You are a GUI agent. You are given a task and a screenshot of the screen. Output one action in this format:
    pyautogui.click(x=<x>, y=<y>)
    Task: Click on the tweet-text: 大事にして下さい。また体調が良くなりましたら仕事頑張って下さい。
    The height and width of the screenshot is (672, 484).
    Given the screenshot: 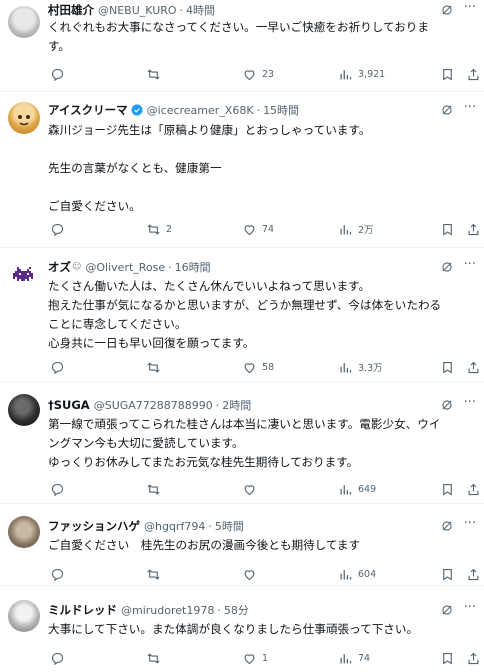 What is the action you would take?
    pyautogui.click(x=260, y=629)
    